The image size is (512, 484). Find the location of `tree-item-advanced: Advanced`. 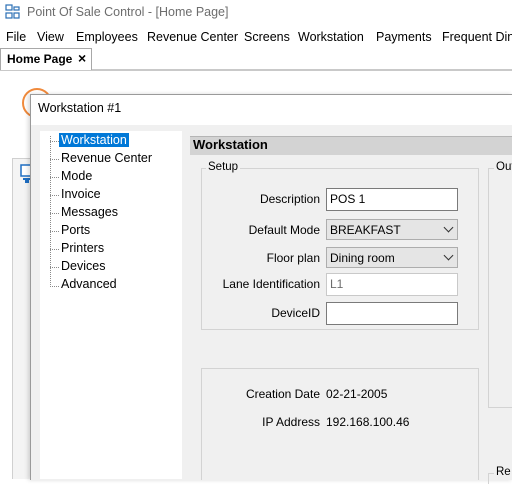

tree-item-advanced: Advanced is located at coordinates (89, 284).